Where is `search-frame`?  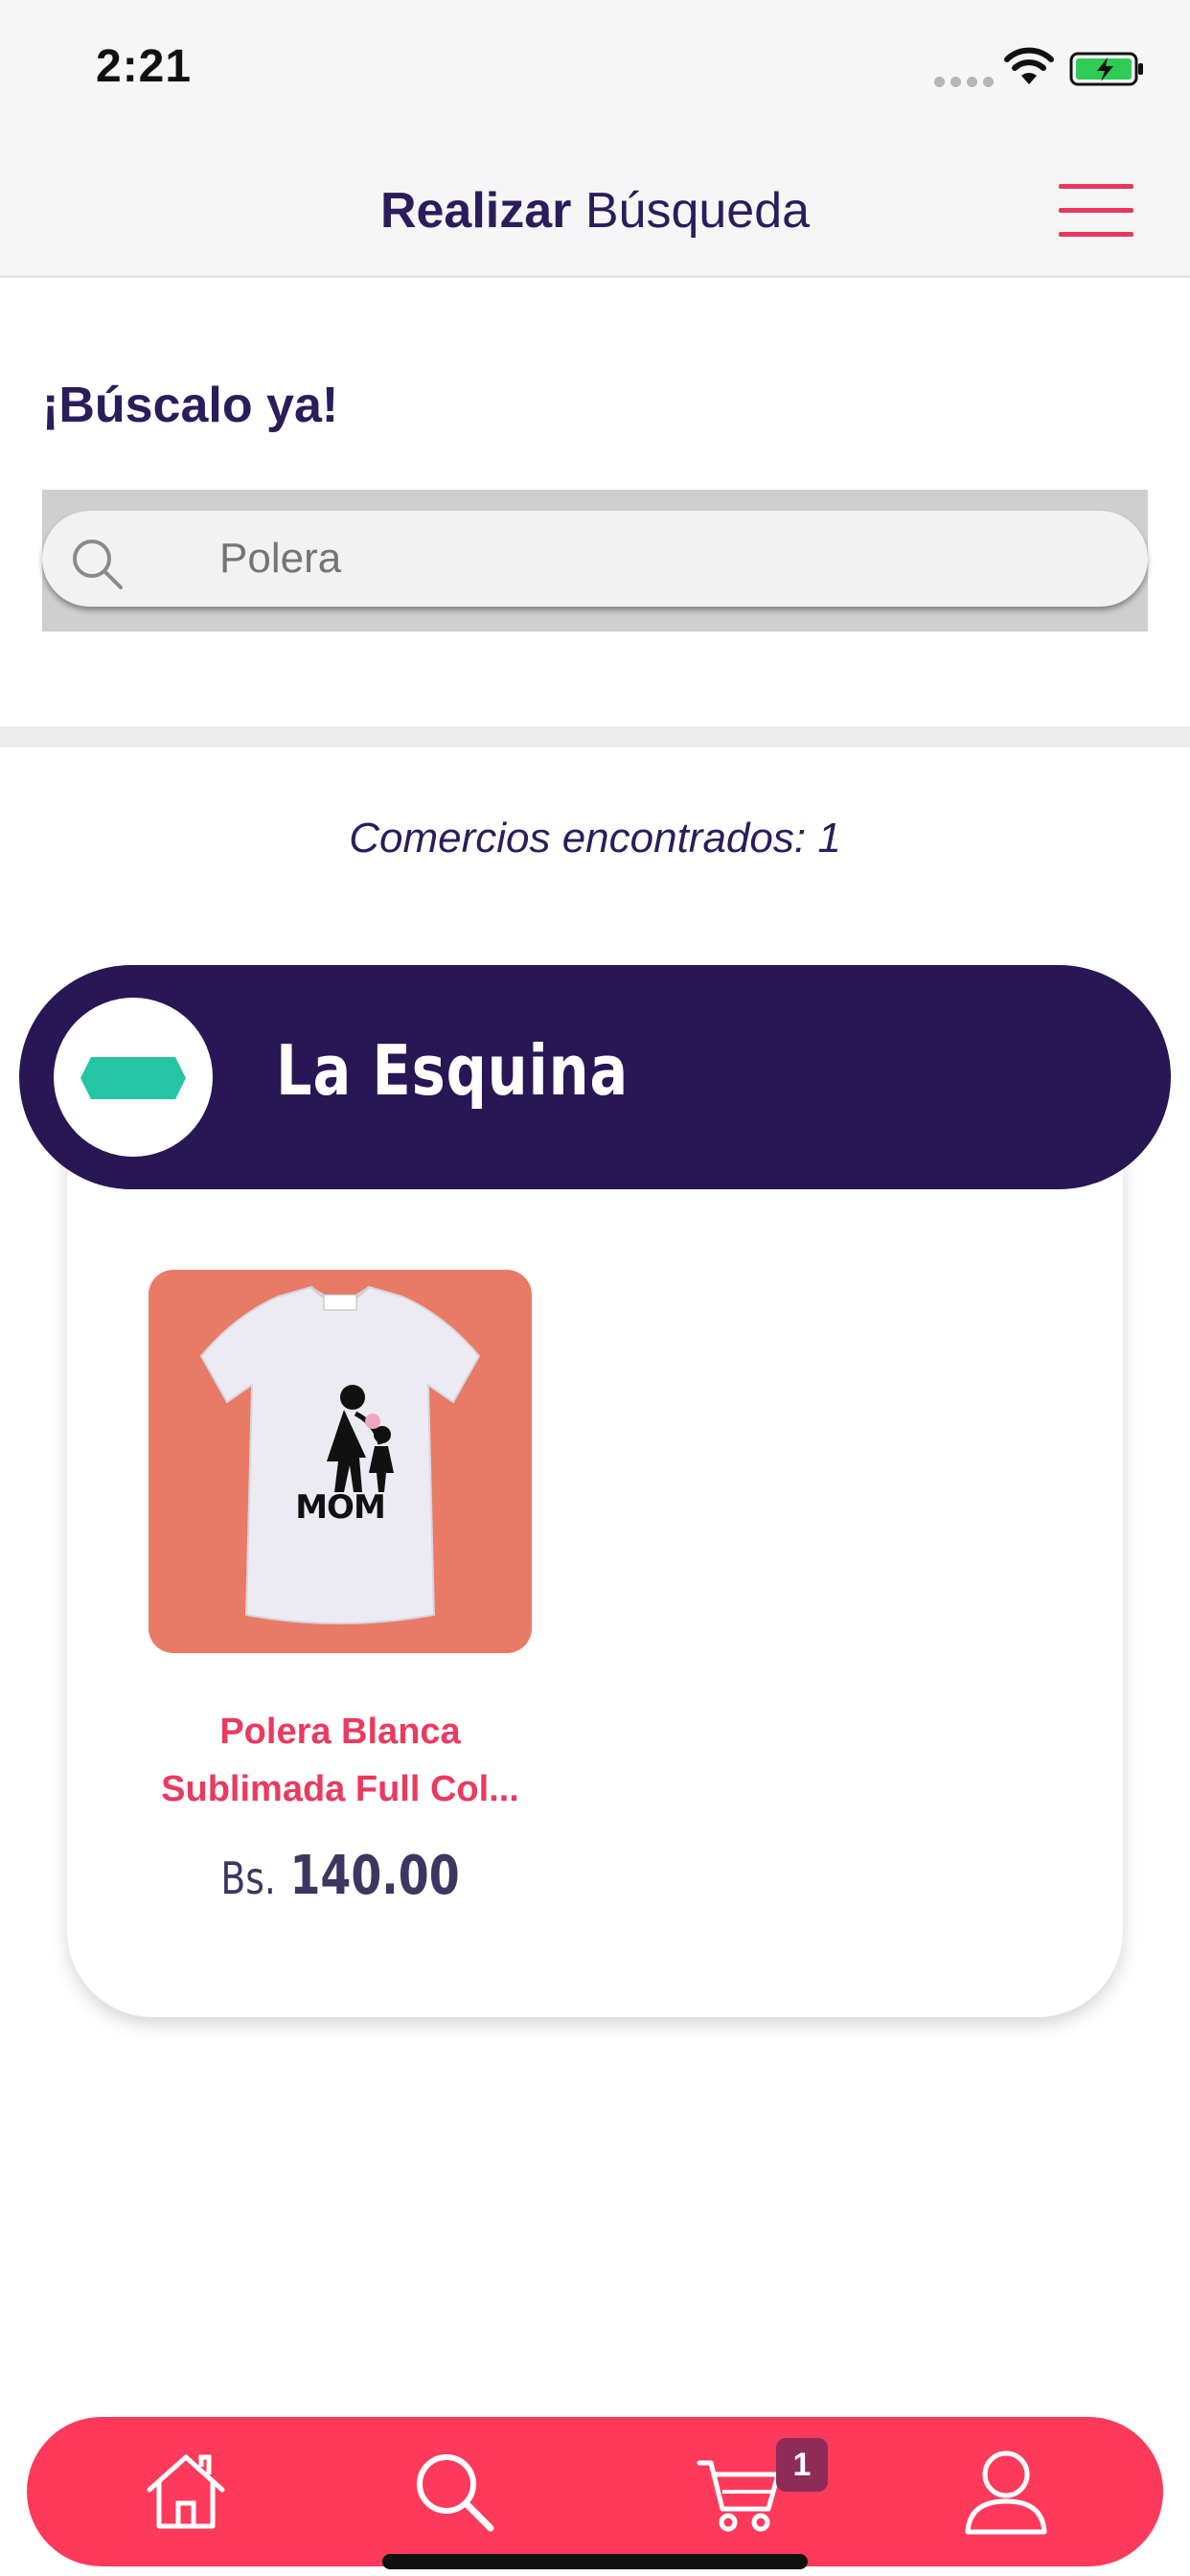 search-frame is located at coordinates (595, 561).